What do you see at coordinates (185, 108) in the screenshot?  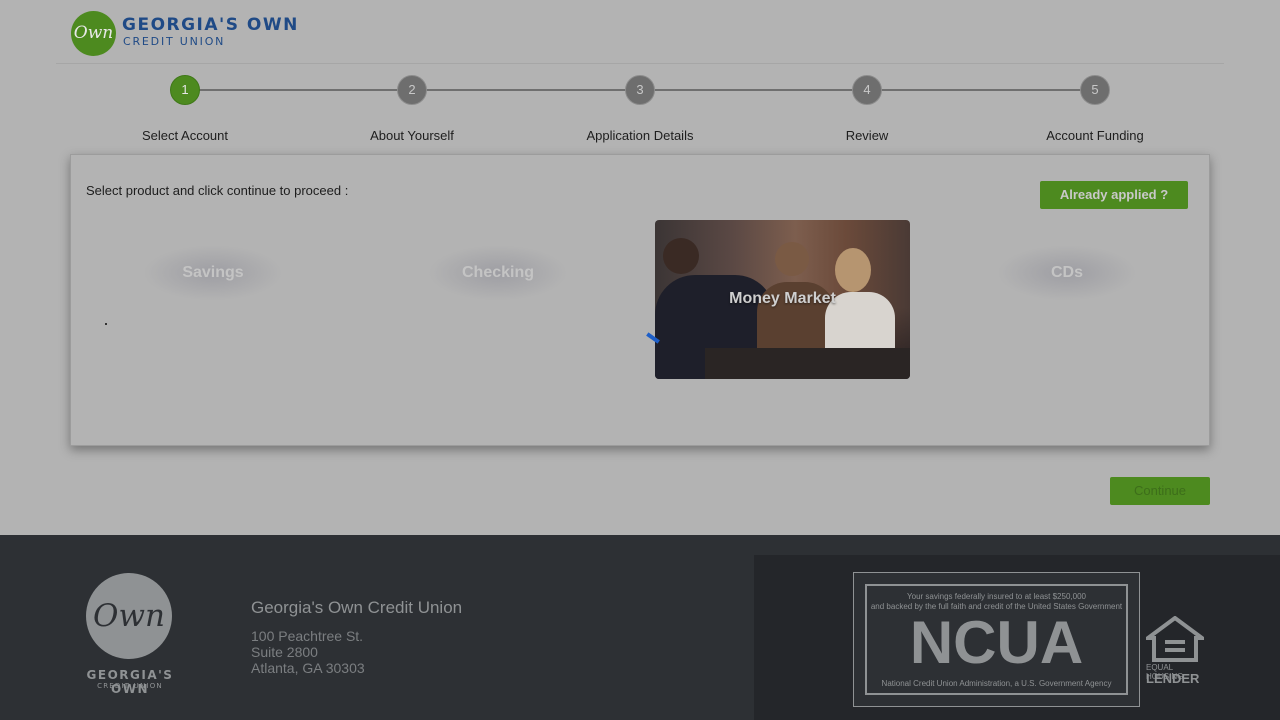 I see `step-select-account: 1 Select Account` at bounding box center [185, 108].